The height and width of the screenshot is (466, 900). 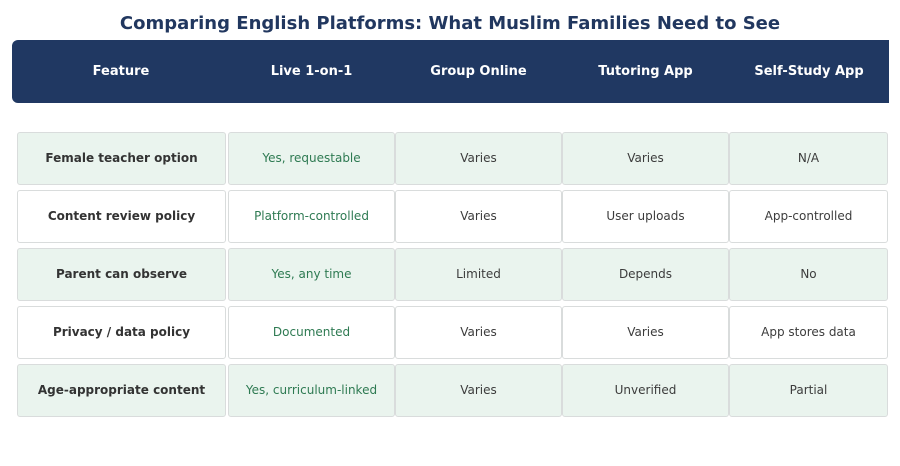 I want to click on group-cell: Limited, so click(x=478, y=274).